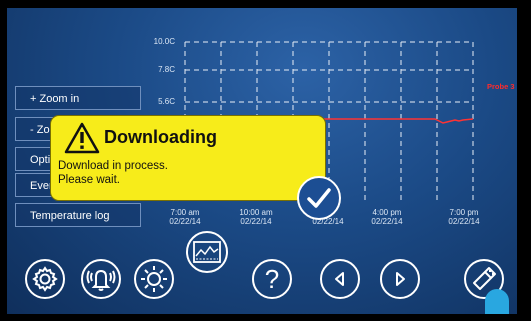 Image resolution: width=531 pixels, height=321 pixels. I want to click on dialog-title: Downloading, so click(160, 137).